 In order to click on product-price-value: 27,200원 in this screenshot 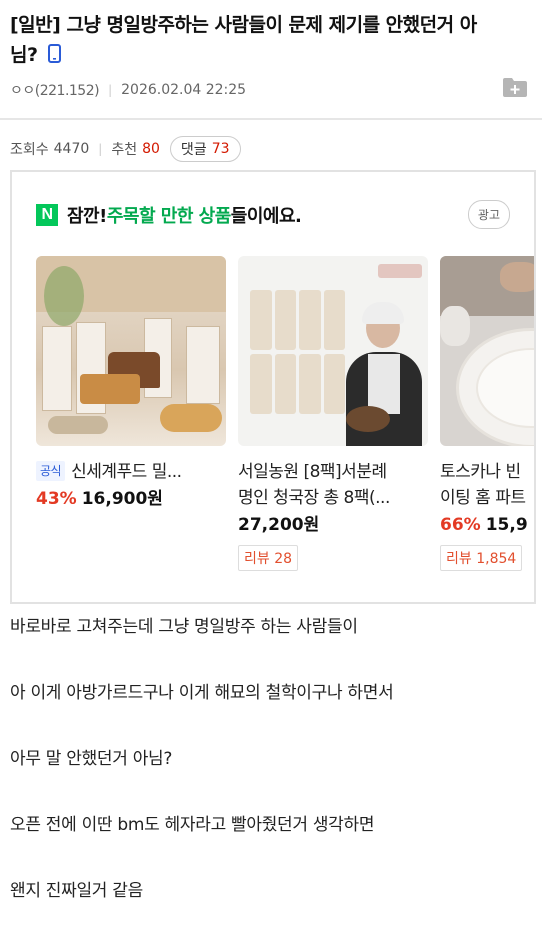, I will do `click(279, 525)`.